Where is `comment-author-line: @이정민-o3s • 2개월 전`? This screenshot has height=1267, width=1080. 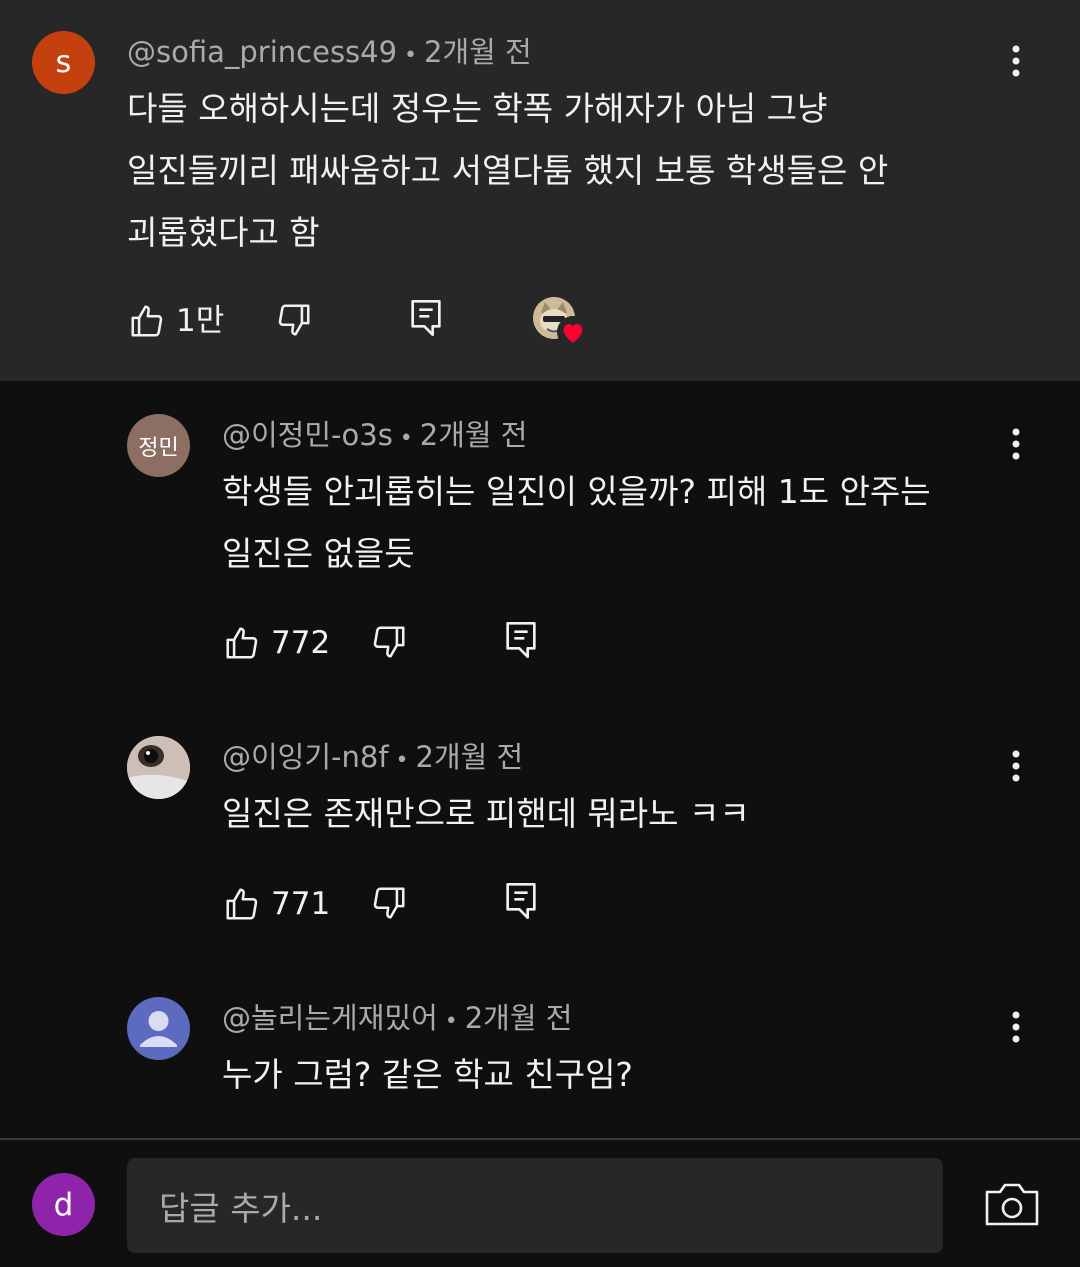
comment-author-line: @이정민-o3s • 2개월 전 is located at coordinates (375, 435).